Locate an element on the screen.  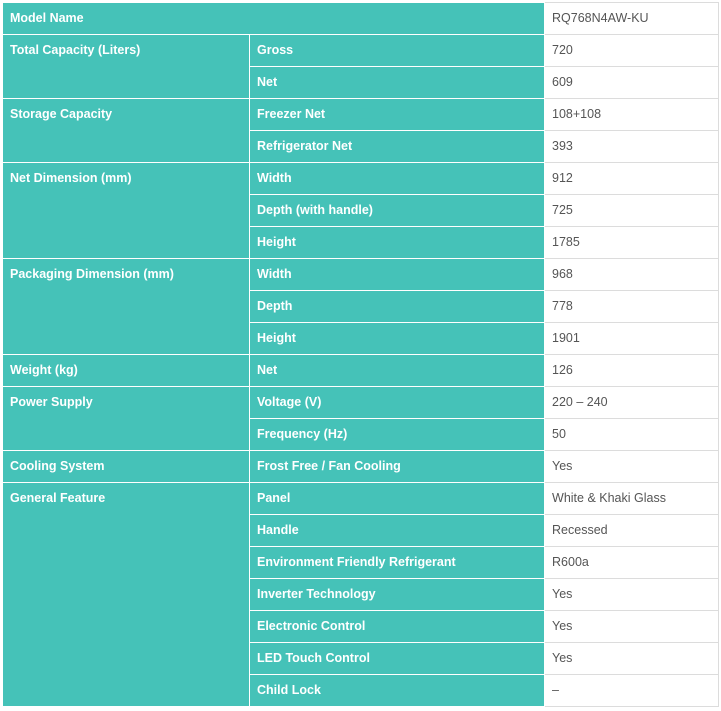
table-row: Power Supply Voltage (V) 220 – 240 is located at coordinates (361, 418).